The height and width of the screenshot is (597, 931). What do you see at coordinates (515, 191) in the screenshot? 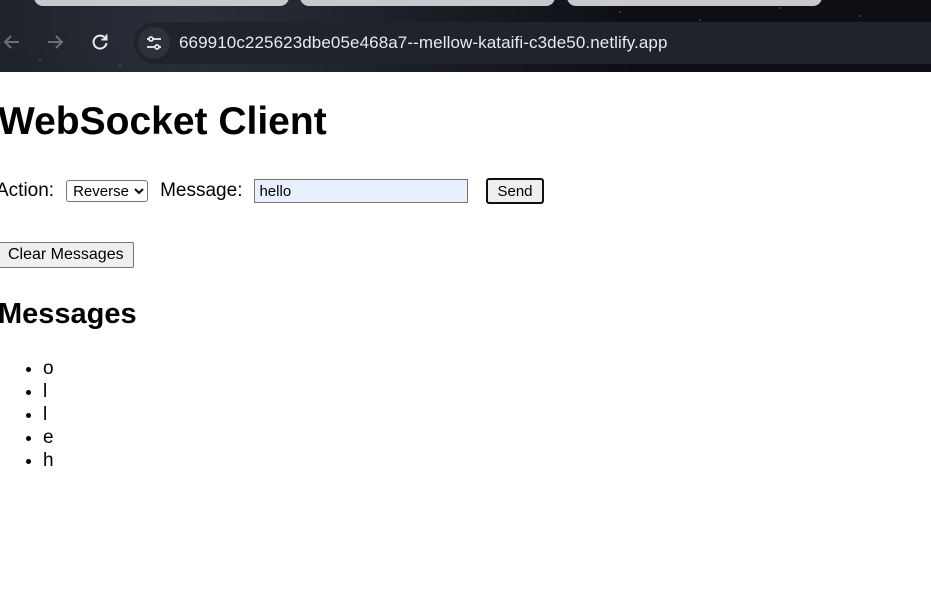
I see `send-button: Send` at bounding box center [515, 191].